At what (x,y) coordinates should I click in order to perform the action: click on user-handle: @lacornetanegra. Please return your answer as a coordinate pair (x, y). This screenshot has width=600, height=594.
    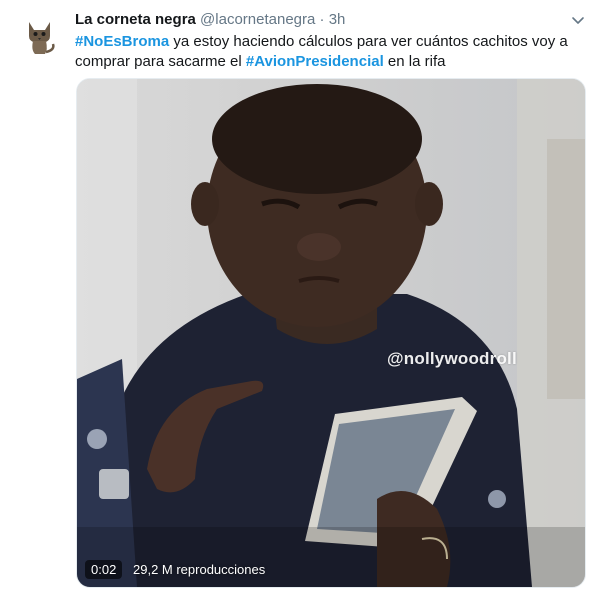
    Looking at the image, I should click on (257, 19).